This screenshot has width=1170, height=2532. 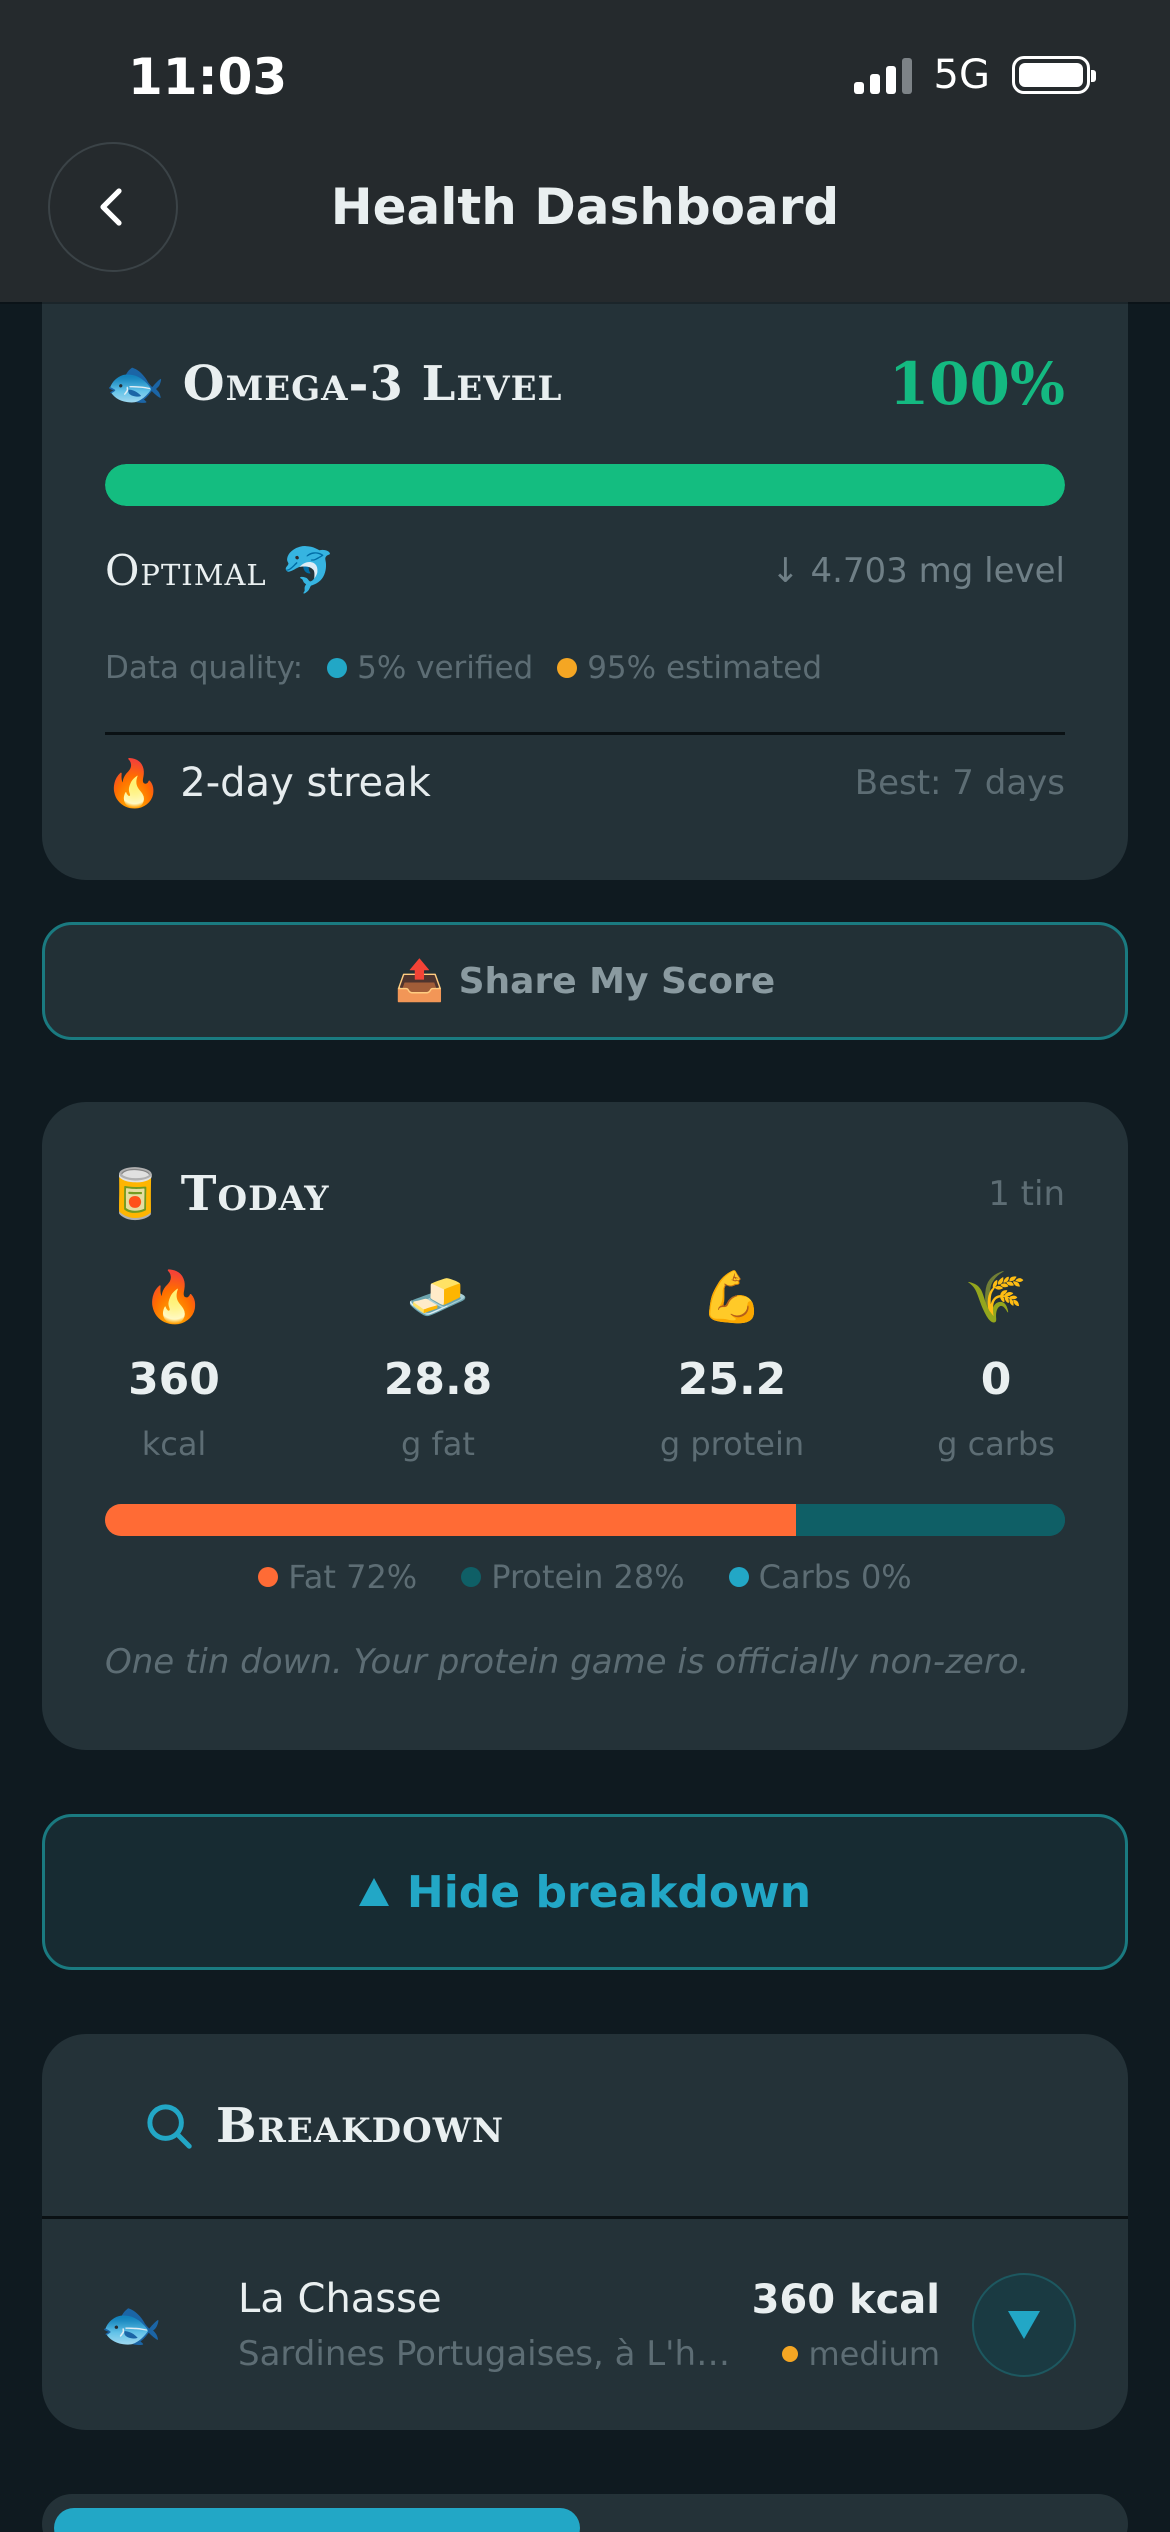 What do you see at coordinates (204, 668) in the screenshot?
I see `data-quality-label: Data quality:` at bounding box center [204, 668].